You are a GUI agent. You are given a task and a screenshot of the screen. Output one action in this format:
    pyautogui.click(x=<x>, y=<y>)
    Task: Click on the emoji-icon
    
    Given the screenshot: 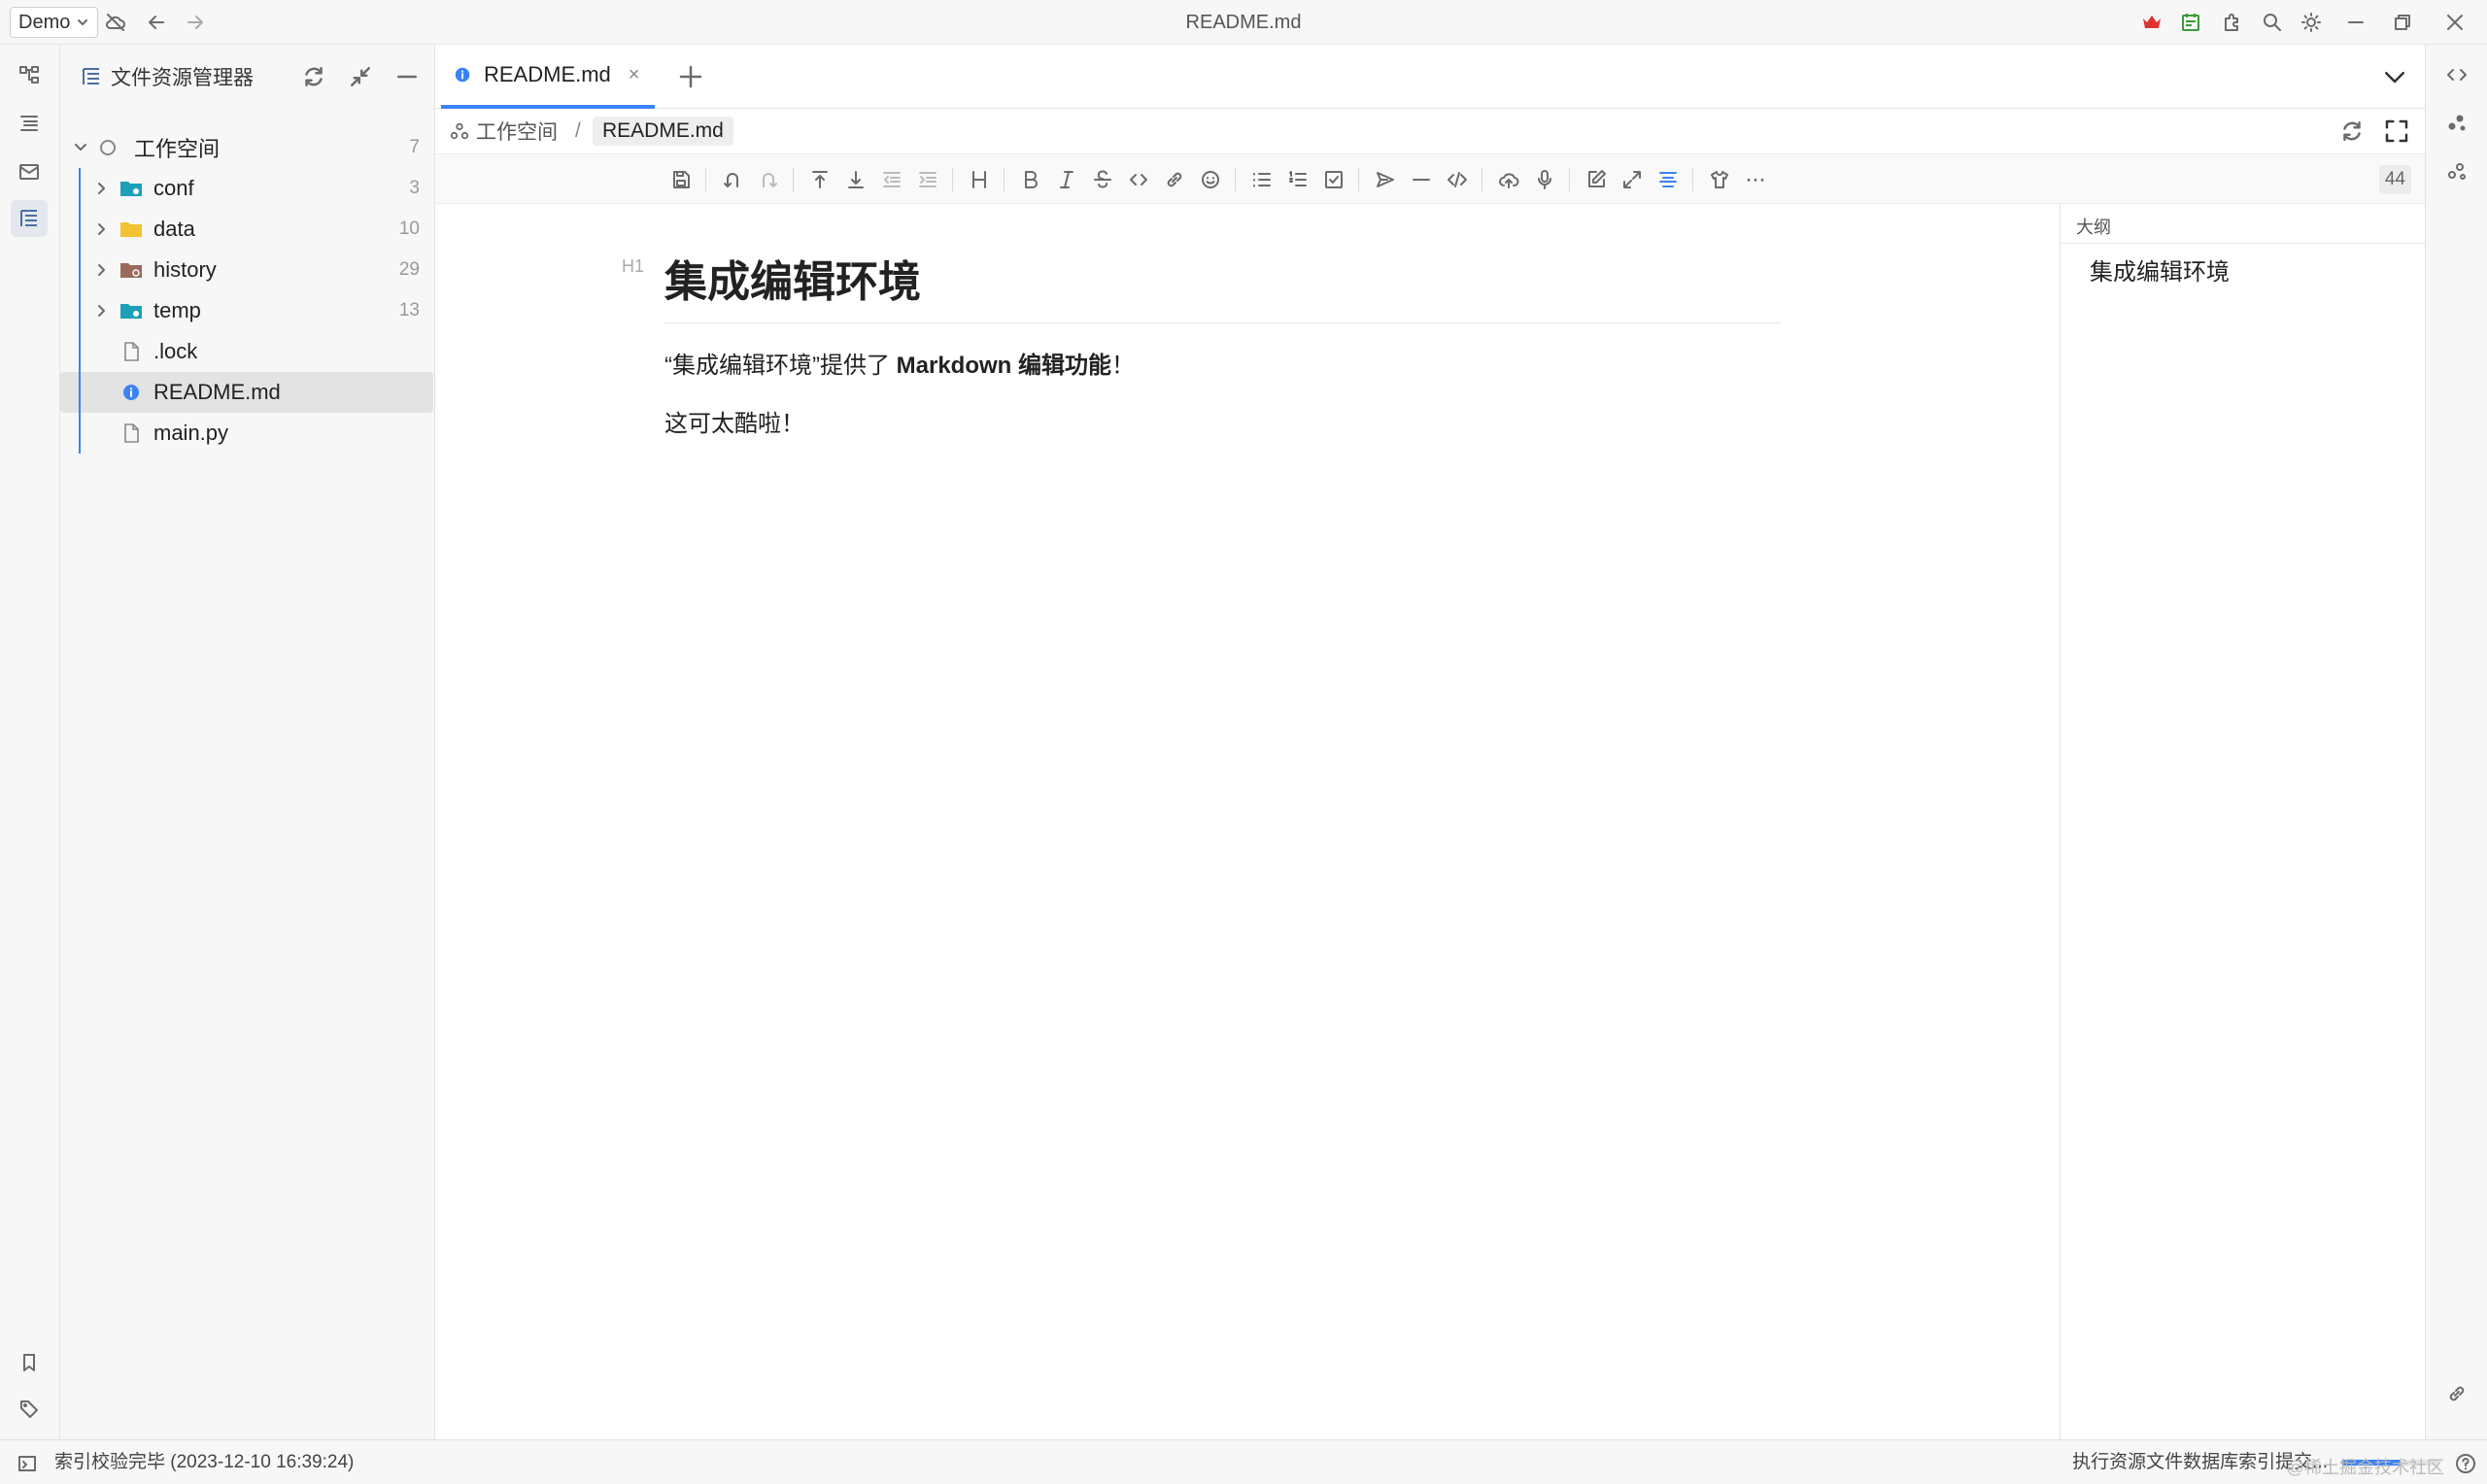 What is the action you would take?
    pyautogui.click(x=1210, y=179)
    